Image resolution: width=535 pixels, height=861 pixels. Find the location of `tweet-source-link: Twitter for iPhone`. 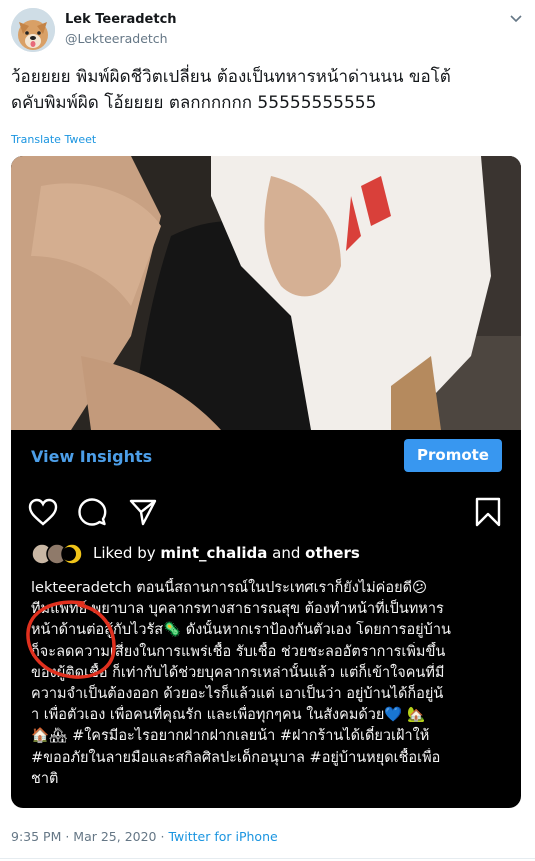

tweet-source-link: Twitter for iPhone is located at coordinates (222, 836).